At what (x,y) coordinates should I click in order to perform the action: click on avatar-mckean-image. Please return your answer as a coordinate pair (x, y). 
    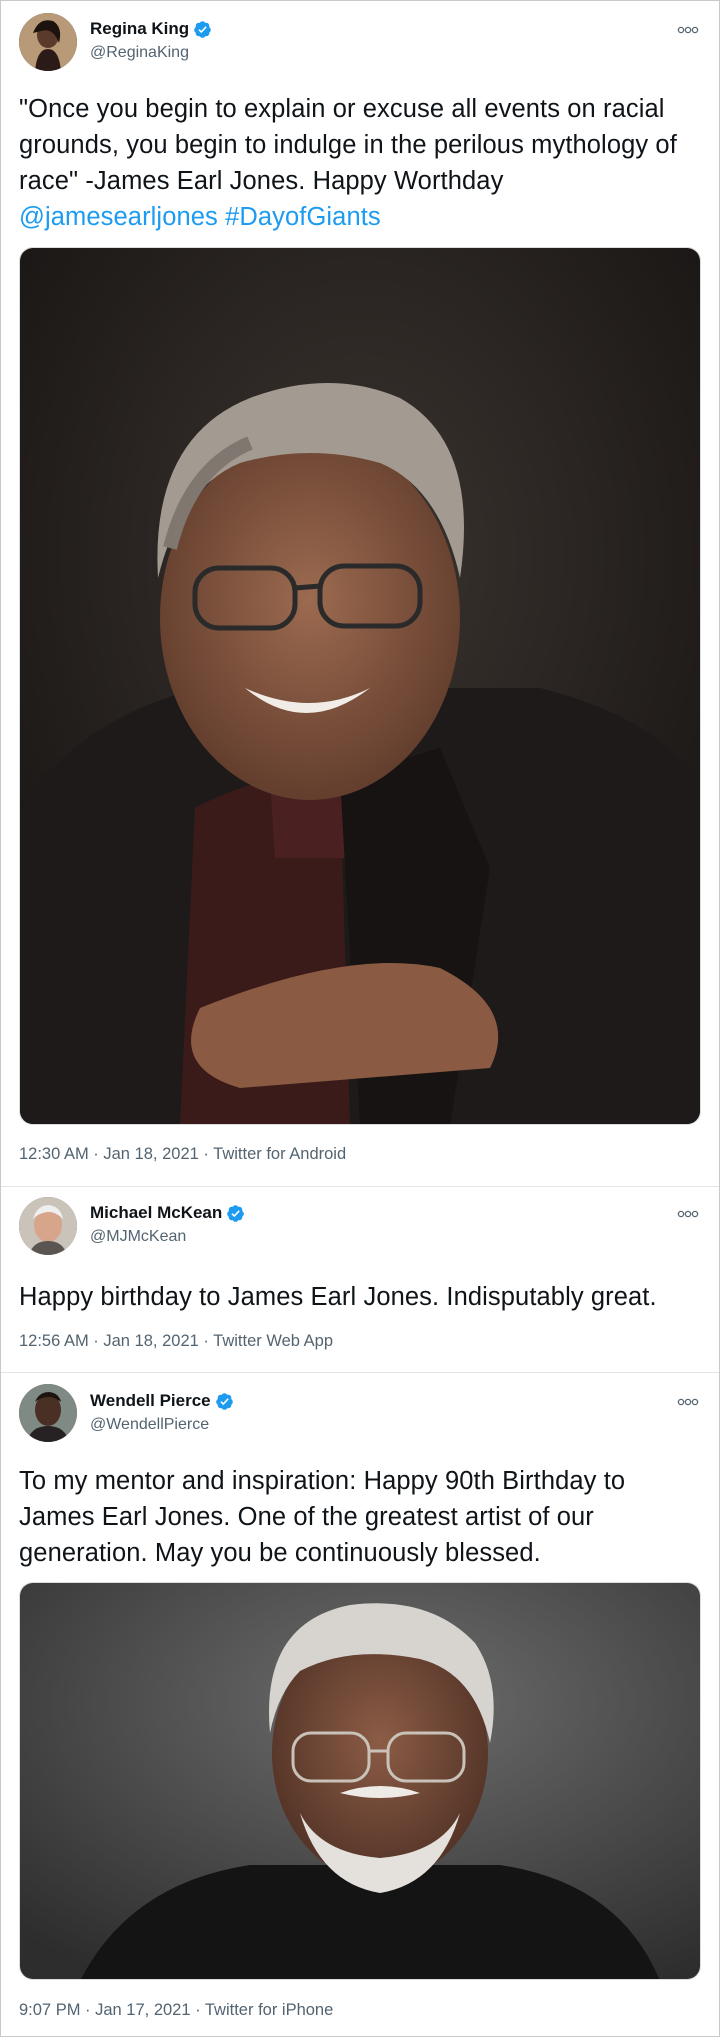
    Looking at the image, I should click on (48, 1226).